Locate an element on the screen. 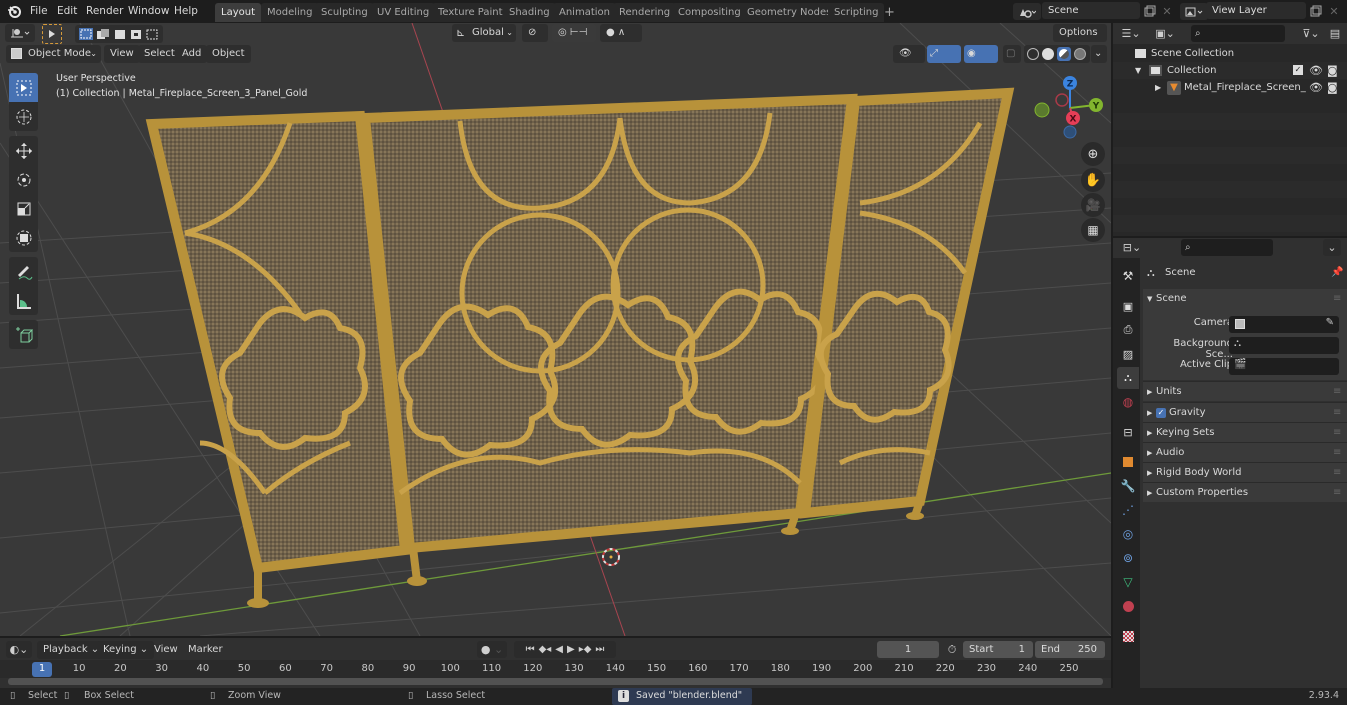  auto-keying-toggle: ● ⌄ is located at coordinates (492, 649).